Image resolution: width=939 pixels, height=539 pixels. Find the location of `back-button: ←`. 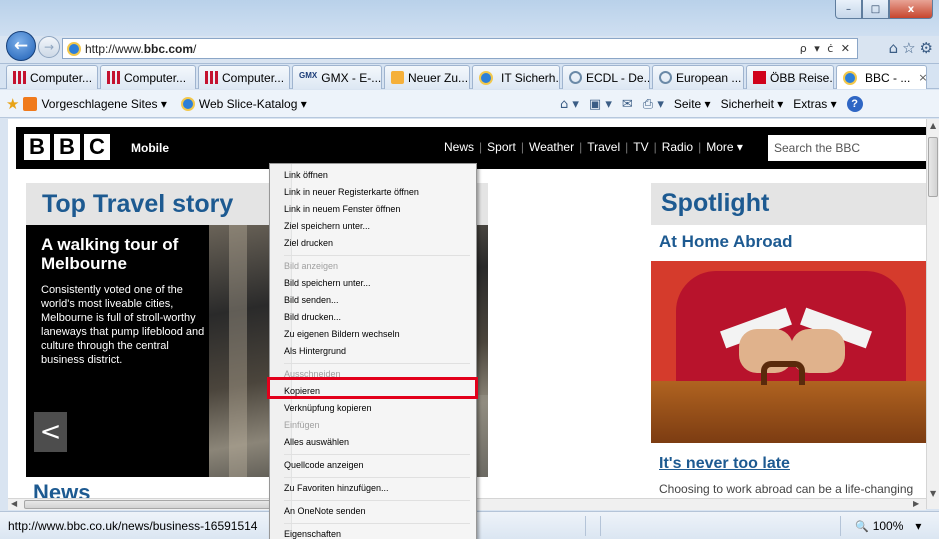

back-button: ← is located at coordinates (21, 46).